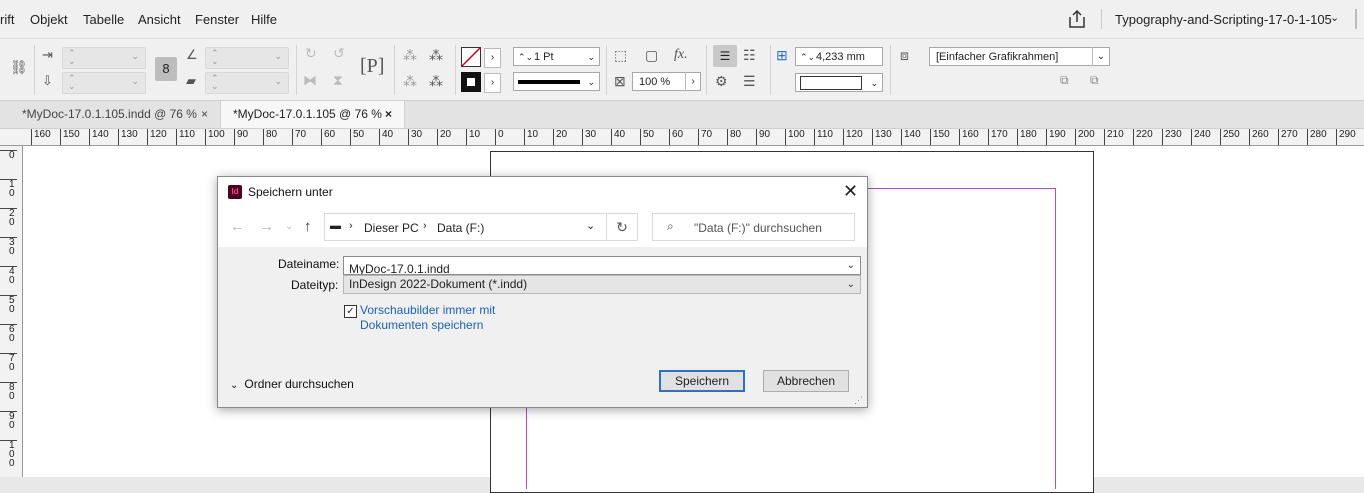 The height and width of the screenshot is (493, 1364). What do you see at coordinates (725, 56) in the screenshot?
I see `align-text-icon: ☰` at bounding box center [725, 56].